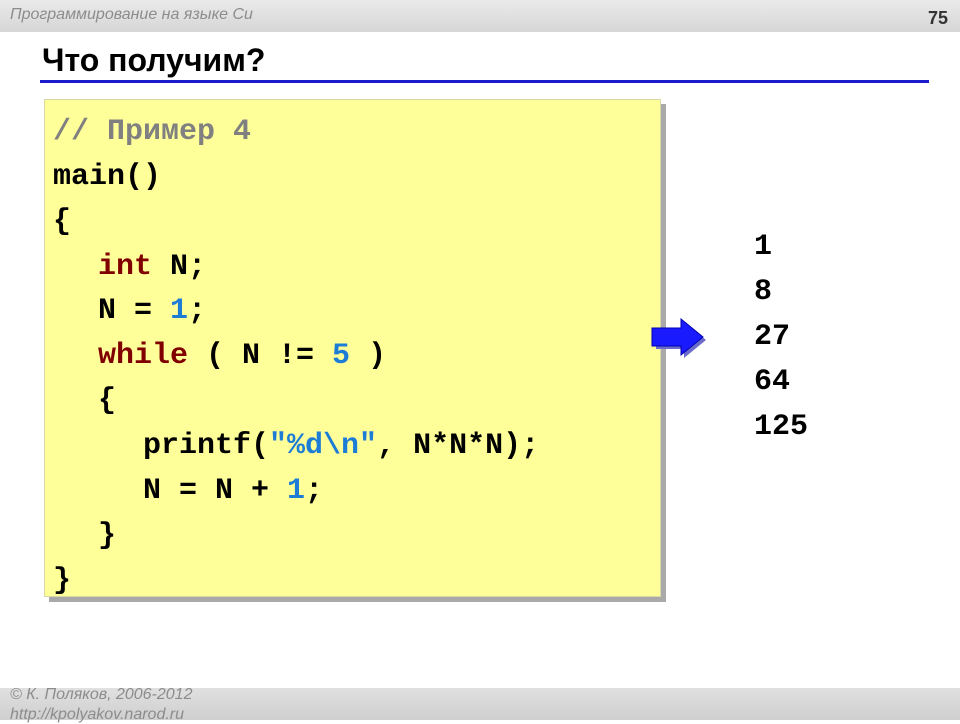  What do you see at coordinates (314, 491) in the screenshot?
I see `code-increment-end: ;` at bounding box center [314, 491].